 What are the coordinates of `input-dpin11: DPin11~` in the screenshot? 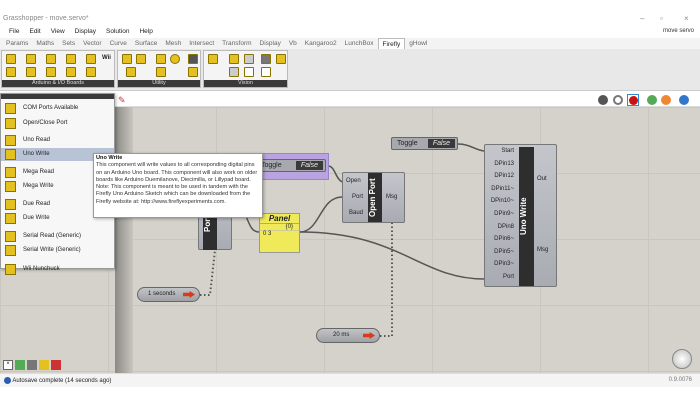 It's located at (502, 189).